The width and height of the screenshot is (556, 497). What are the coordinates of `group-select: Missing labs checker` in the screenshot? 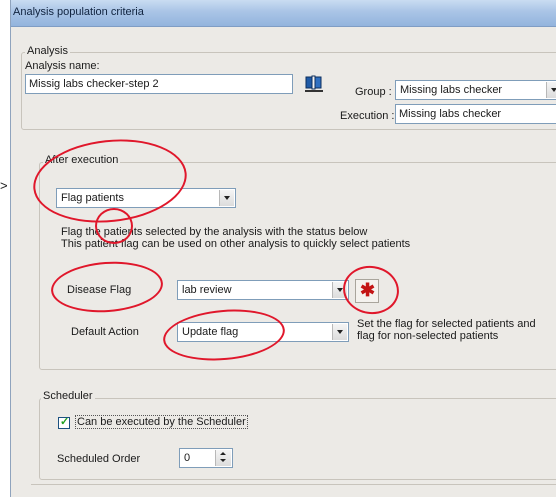 It's located at (475, 90).